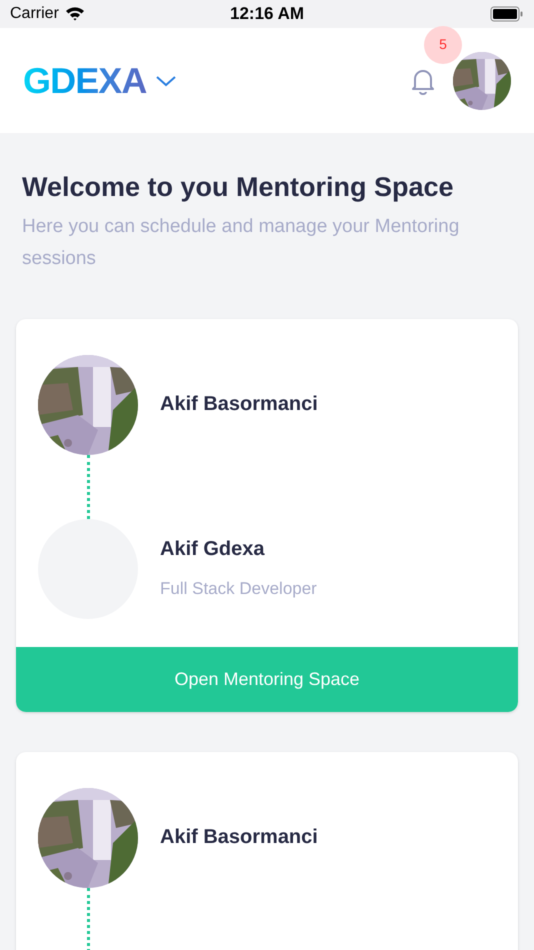 This screenshot has width=534, height=950. What do you see at coordinates (267, 679) in the screenshot?
I see `open-space-button: Open Mentoring Space` at bounding box center [267, 679].